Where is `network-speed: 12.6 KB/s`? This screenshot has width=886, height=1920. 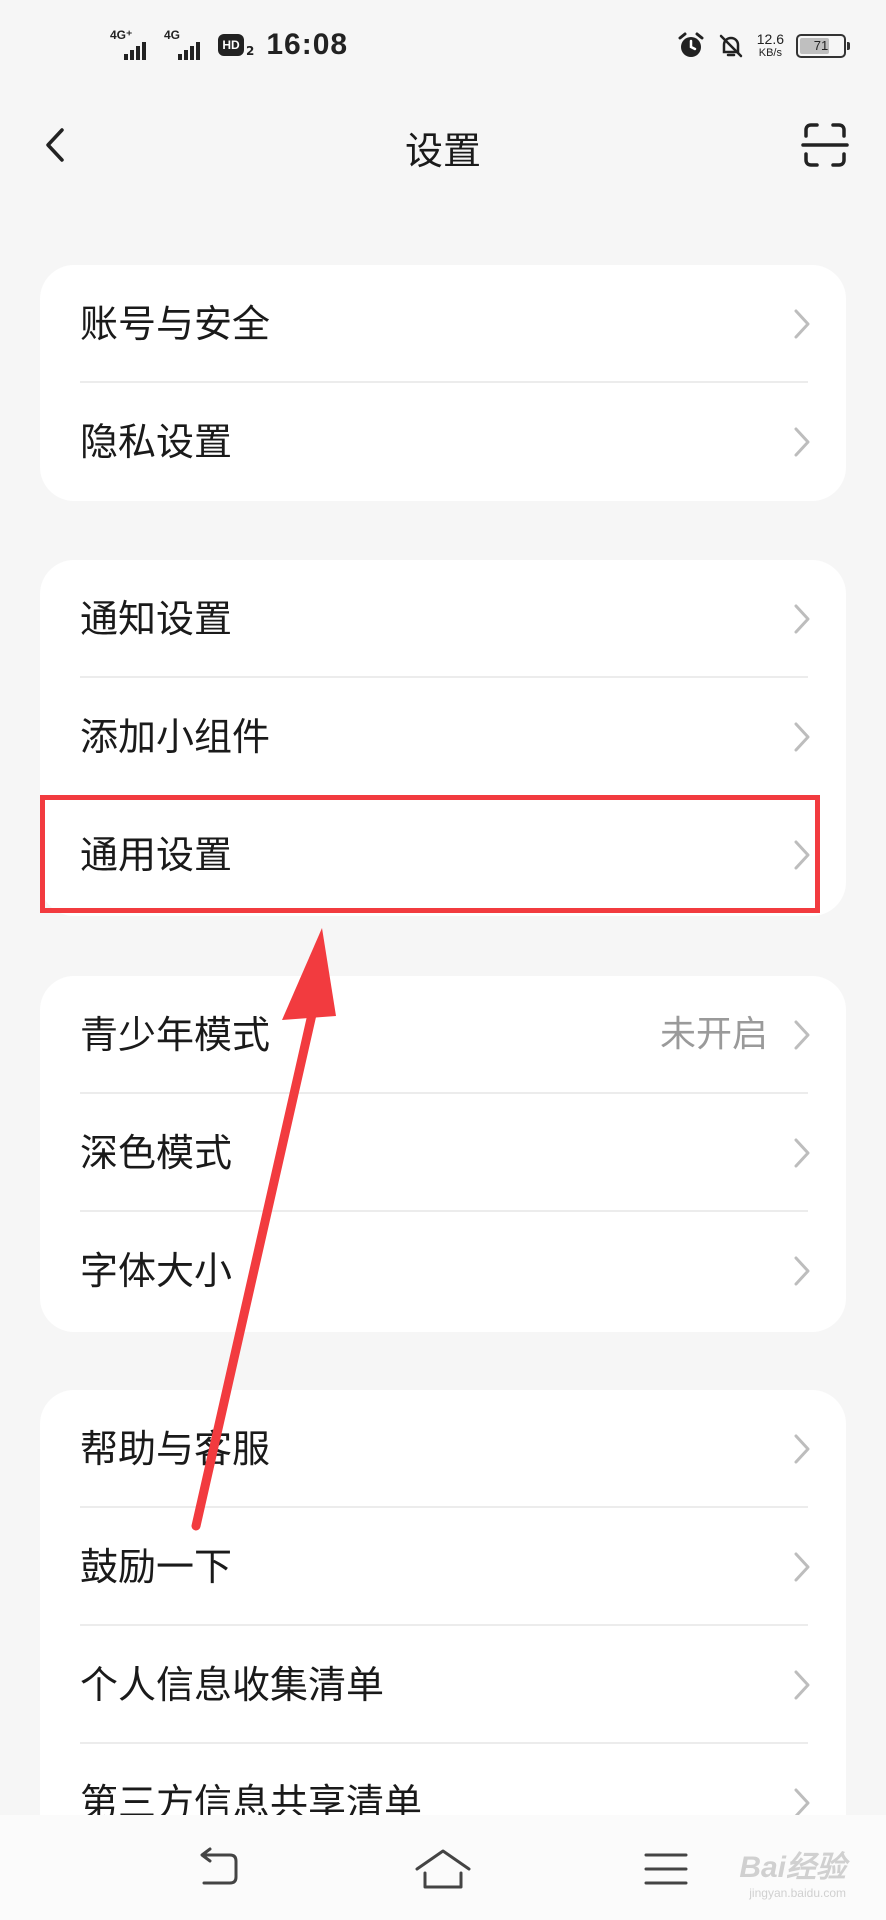 network-speed: 12.6 KB/s is located at coordinates (770, 46).